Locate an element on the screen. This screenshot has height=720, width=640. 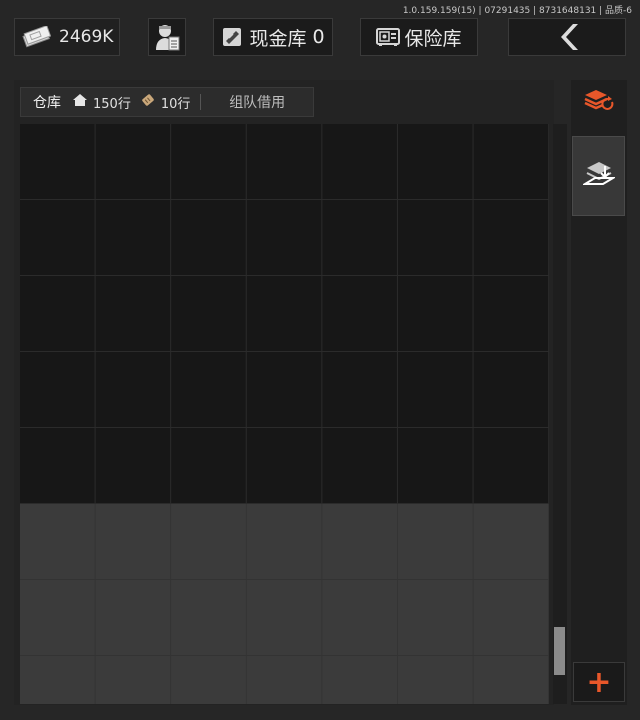
sort-button is located at coordinates (599, 102).